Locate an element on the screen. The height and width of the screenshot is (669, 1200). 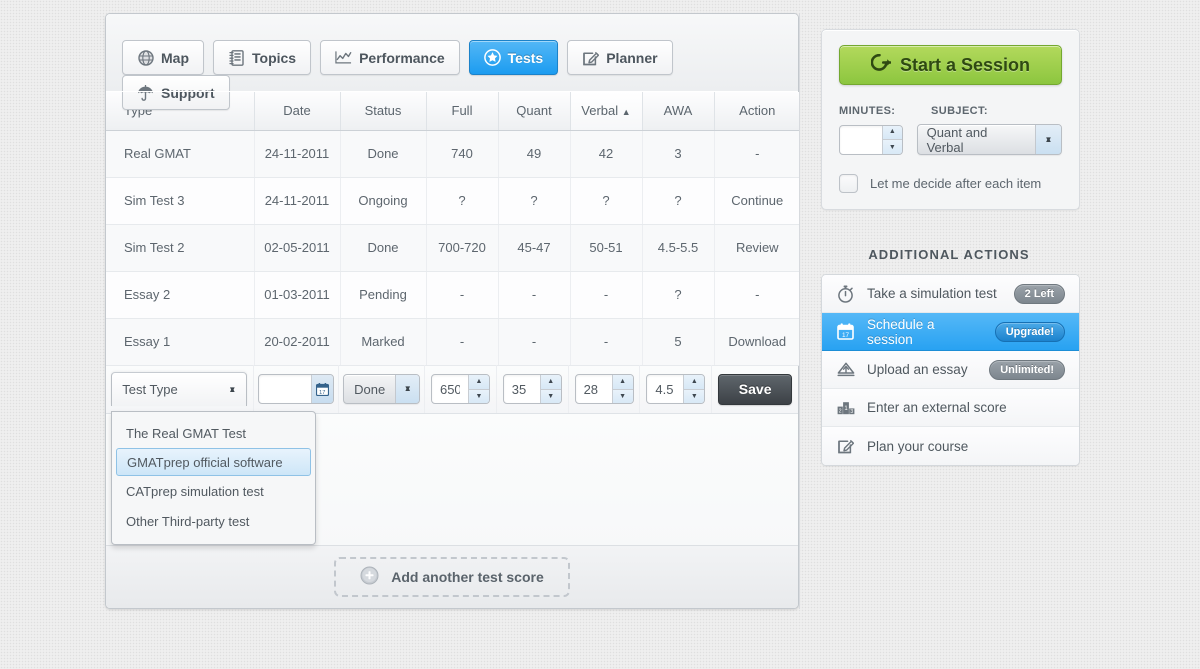
nav-button-tests: Tests is located at coordinates (513, 57).